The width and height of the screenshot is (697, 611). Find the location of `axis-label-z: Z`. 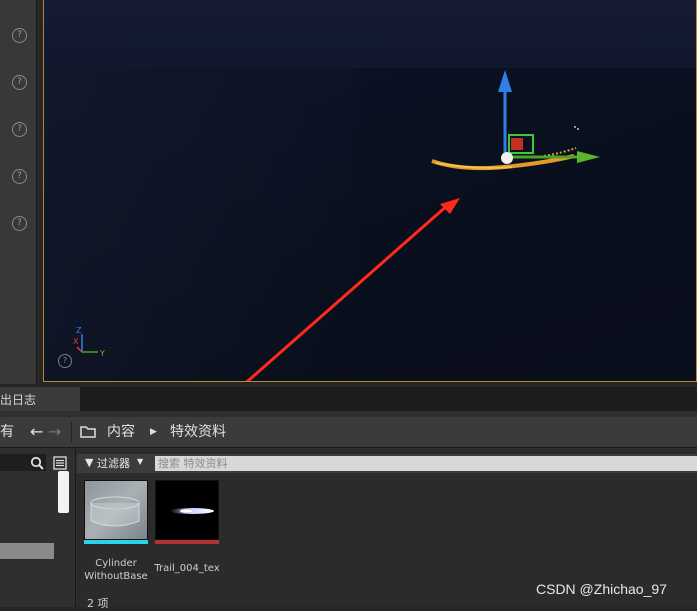

axis-label-z: Z is located at coordinates (79, 330).